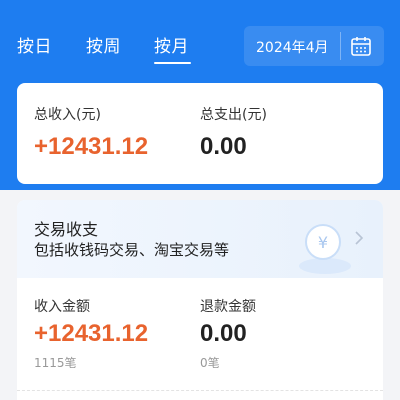 The height and width of the screenshot is (400, 400). Describe the element at coordinates (91, 146) in the screenshot. I see `total-income-value: +12431.12` at that location.